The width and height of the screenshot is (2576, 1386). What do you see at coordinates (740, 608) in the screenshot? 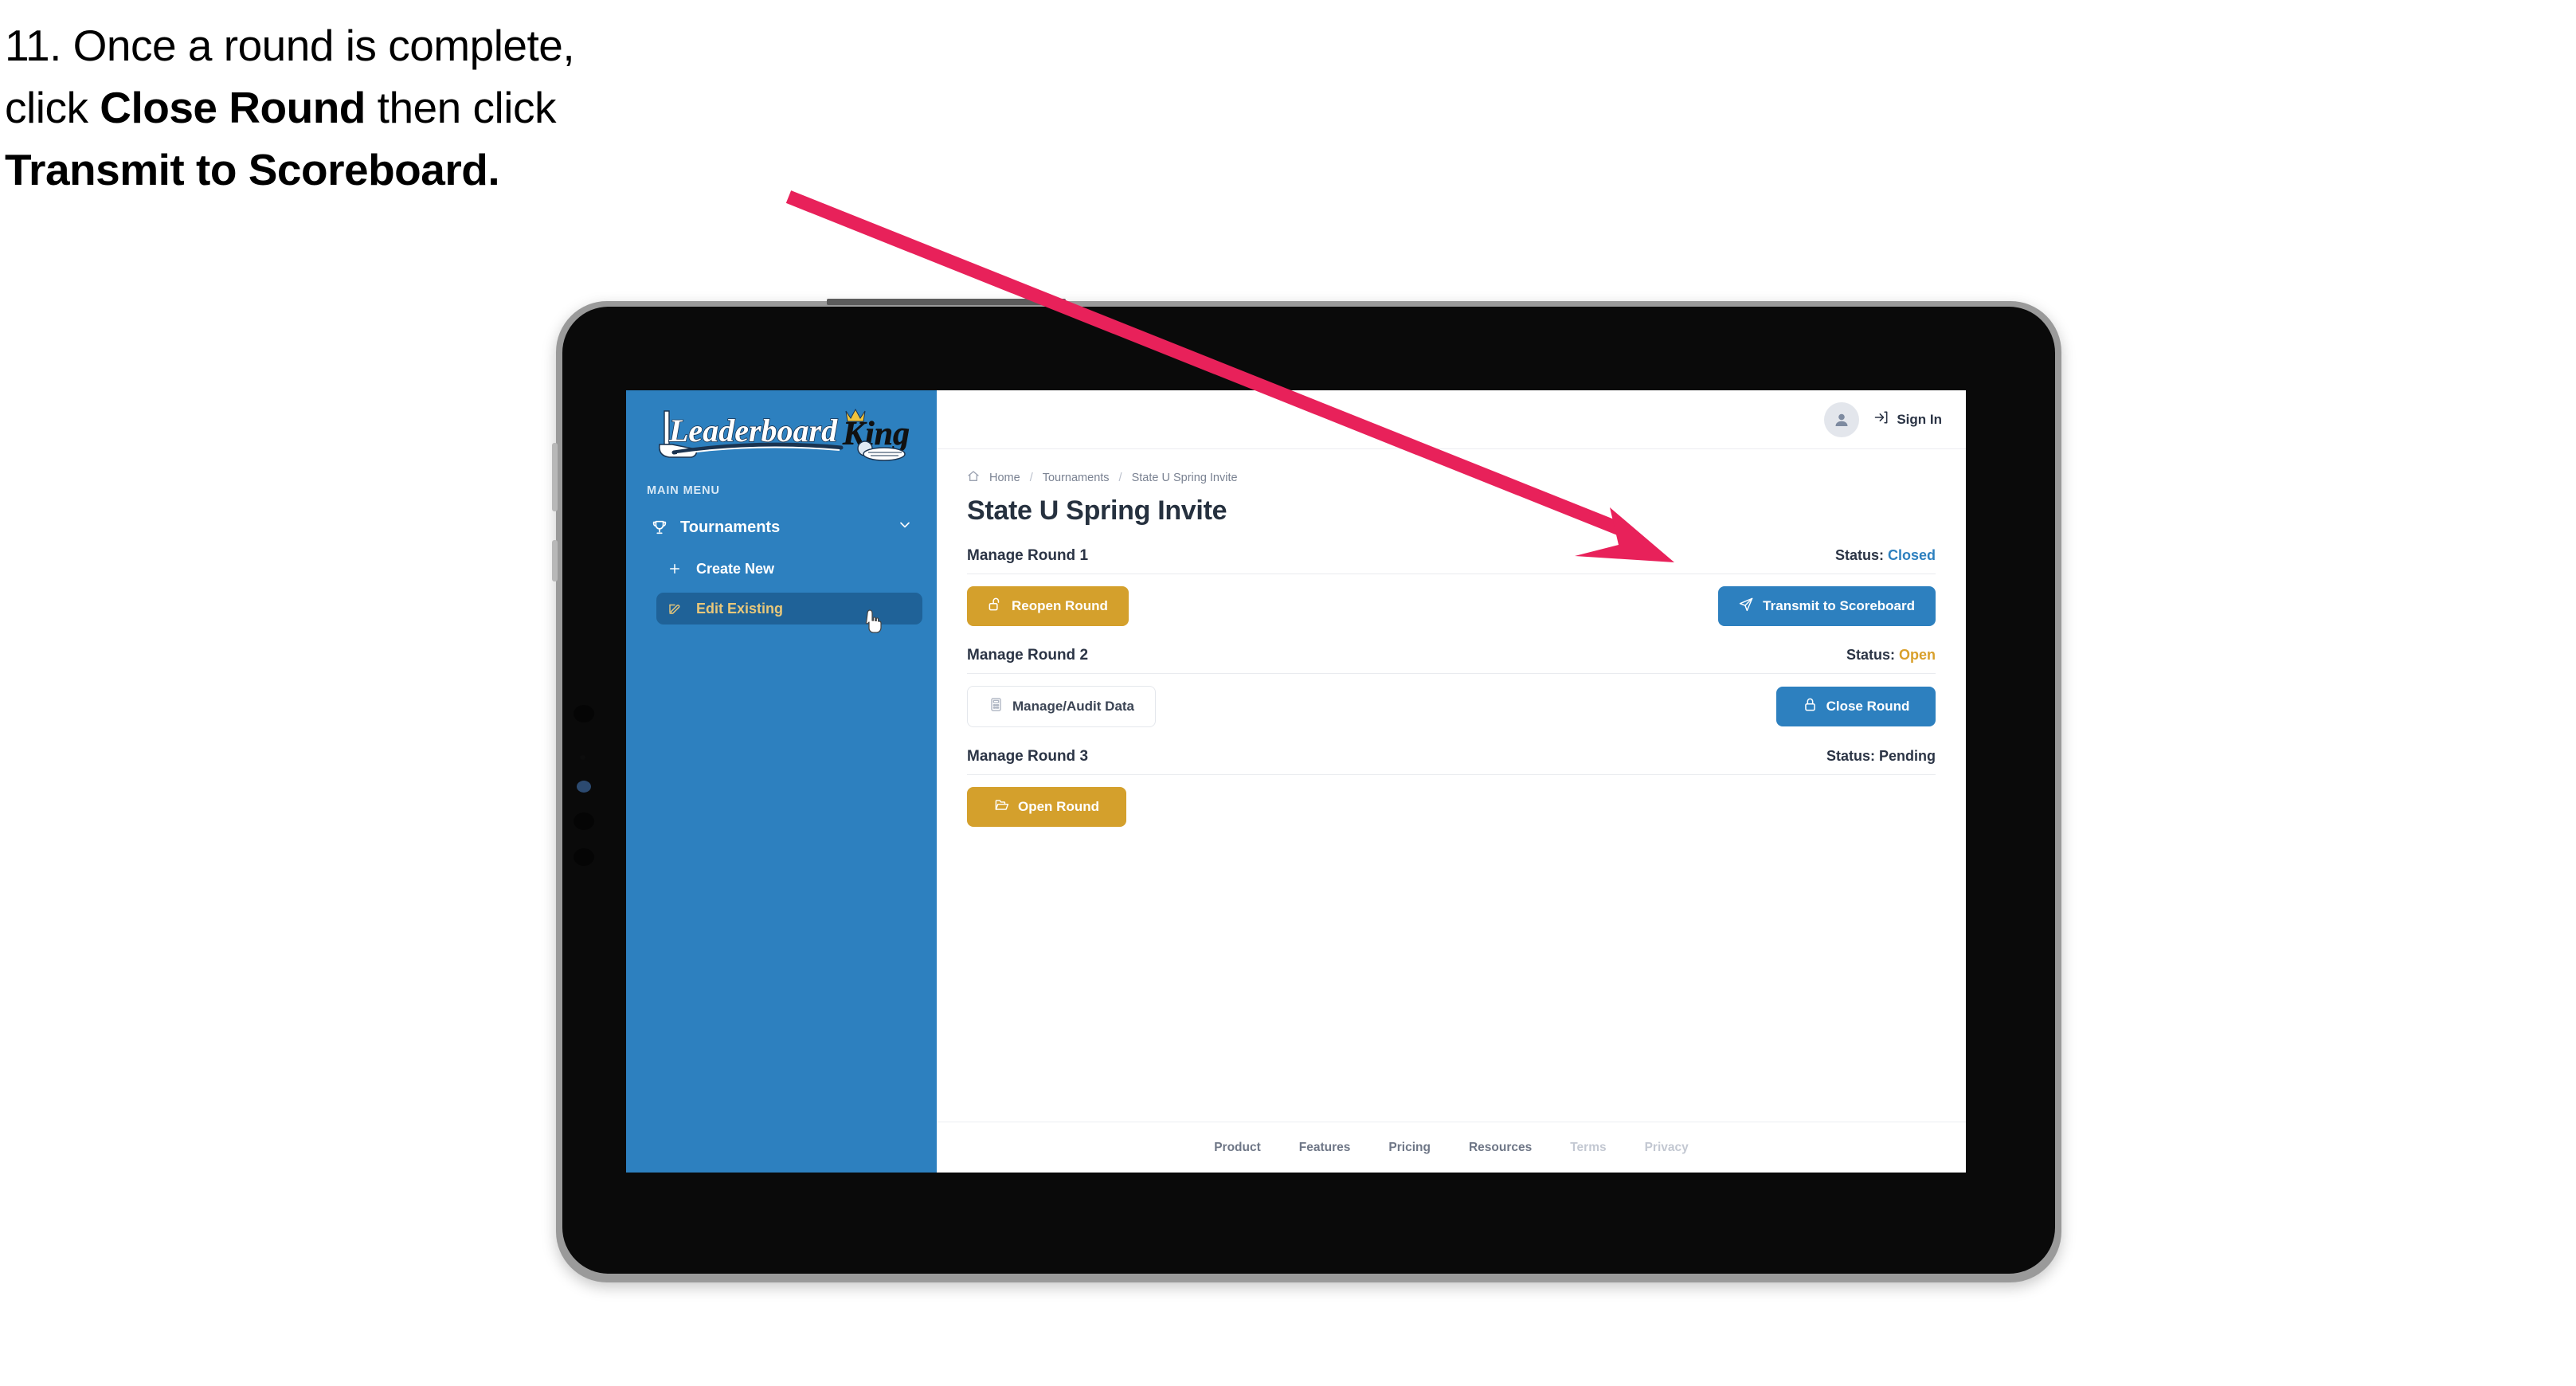
I see `sidebar-item-label: Edit Existing` at bounding box center [740, 608].